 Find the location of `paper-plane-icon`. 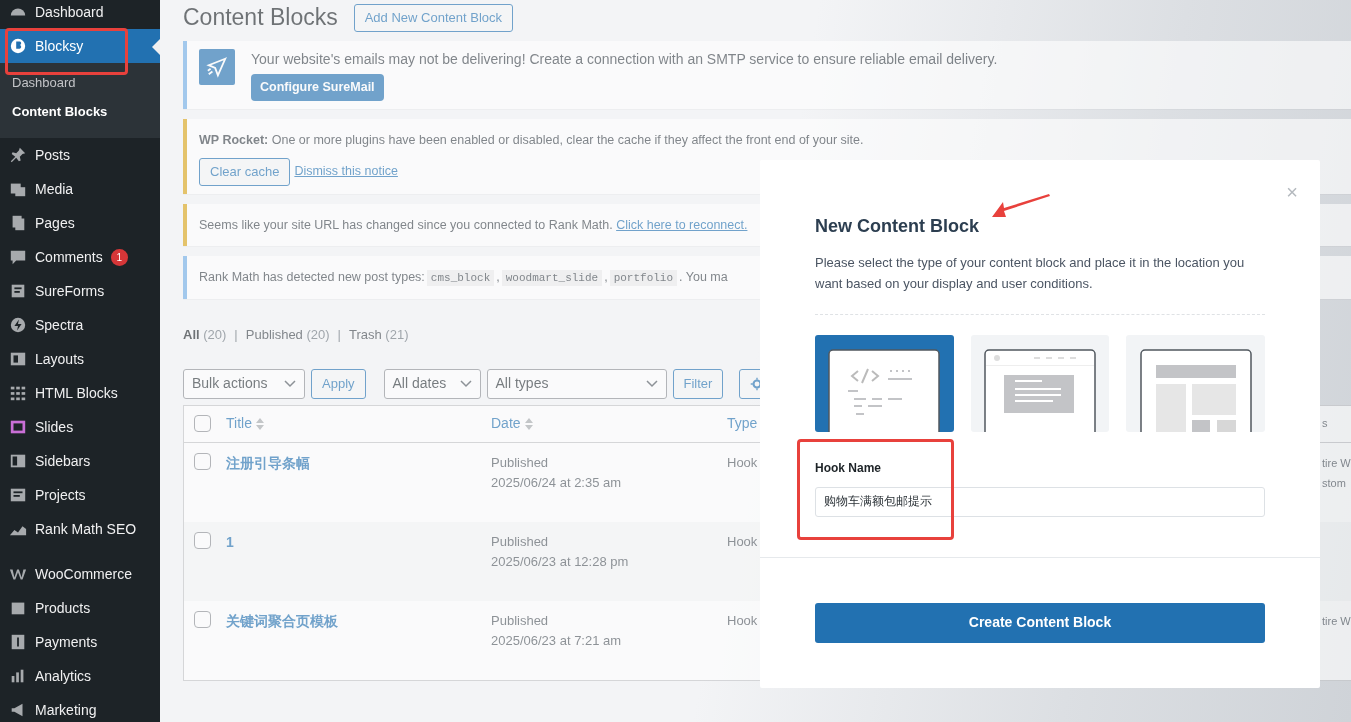

paper-plane-icon is located at coordinates (217, 67).